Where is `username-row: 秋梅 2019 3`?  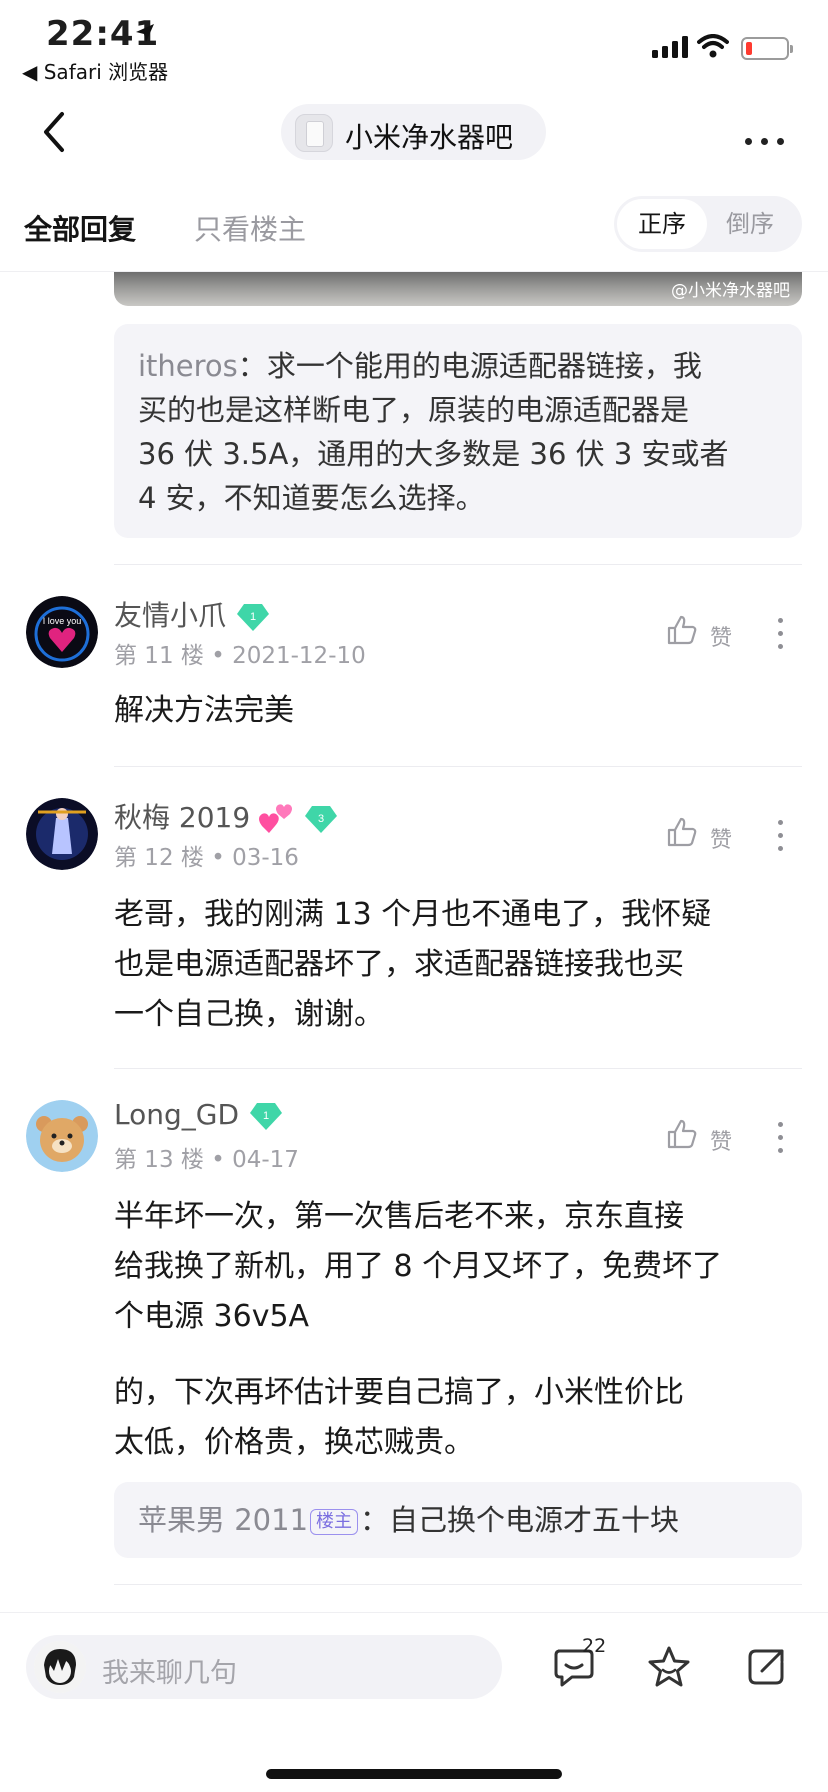
username-row: 秋梅 2019 3 is located at coordinates (226, 816).